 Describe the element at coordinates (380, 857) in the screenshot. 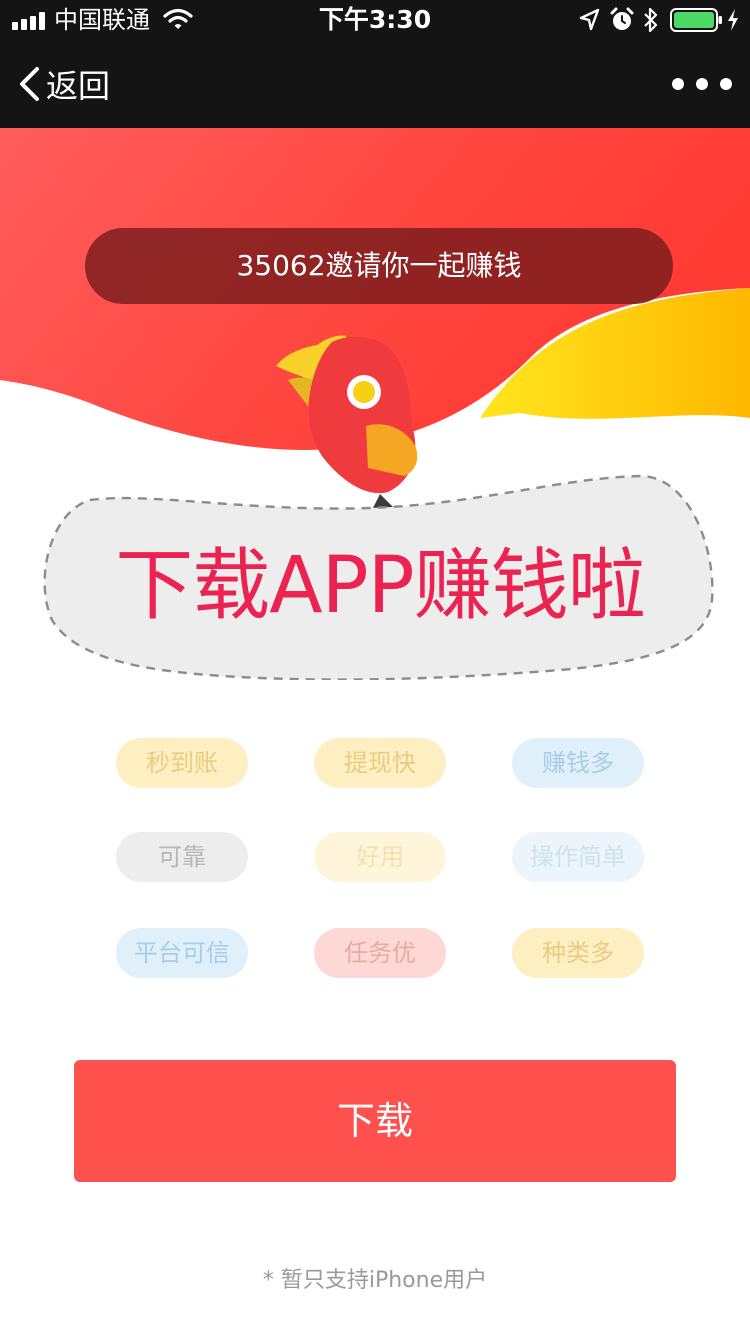

I see `feature-tag: 好用` at that location.